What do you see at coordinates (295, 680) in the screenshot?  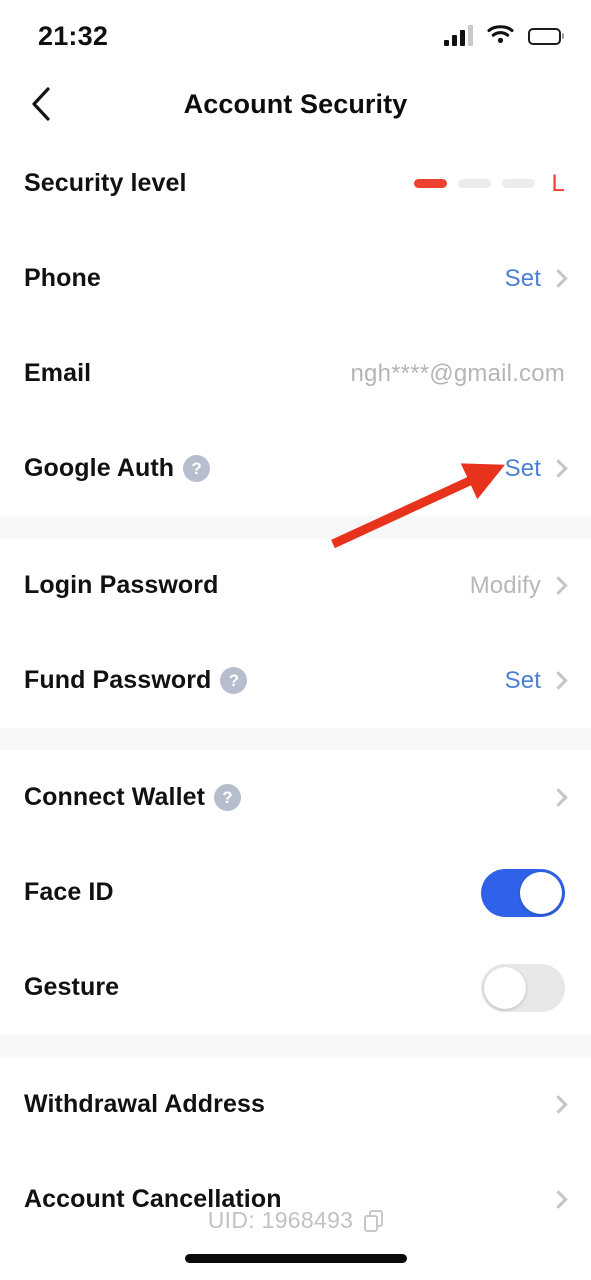 I see `row-fund-password: Fund Password ? Set` at bounding box center [295, 680].